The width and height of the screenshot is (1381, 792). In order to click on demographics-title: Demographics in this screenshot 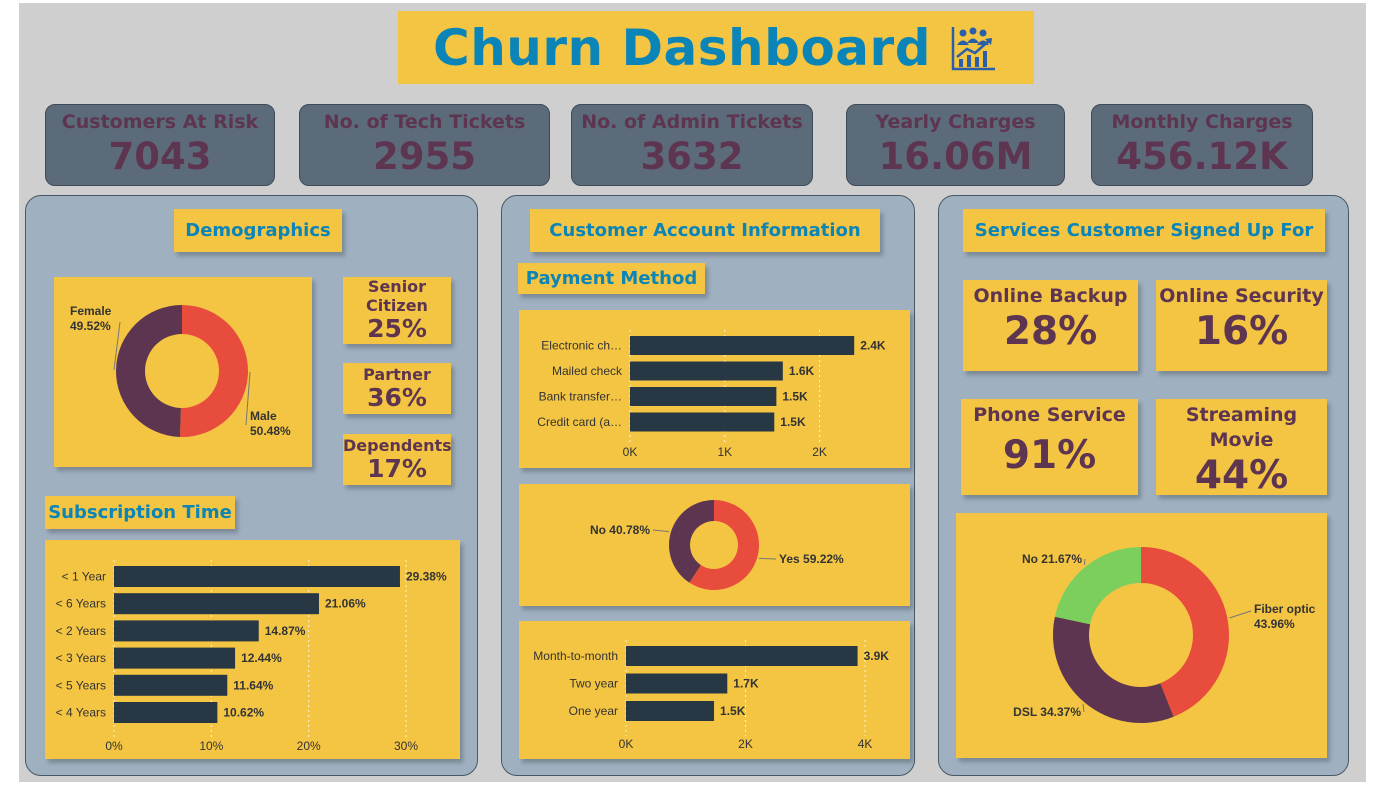, I will do `click(258, 230)`.